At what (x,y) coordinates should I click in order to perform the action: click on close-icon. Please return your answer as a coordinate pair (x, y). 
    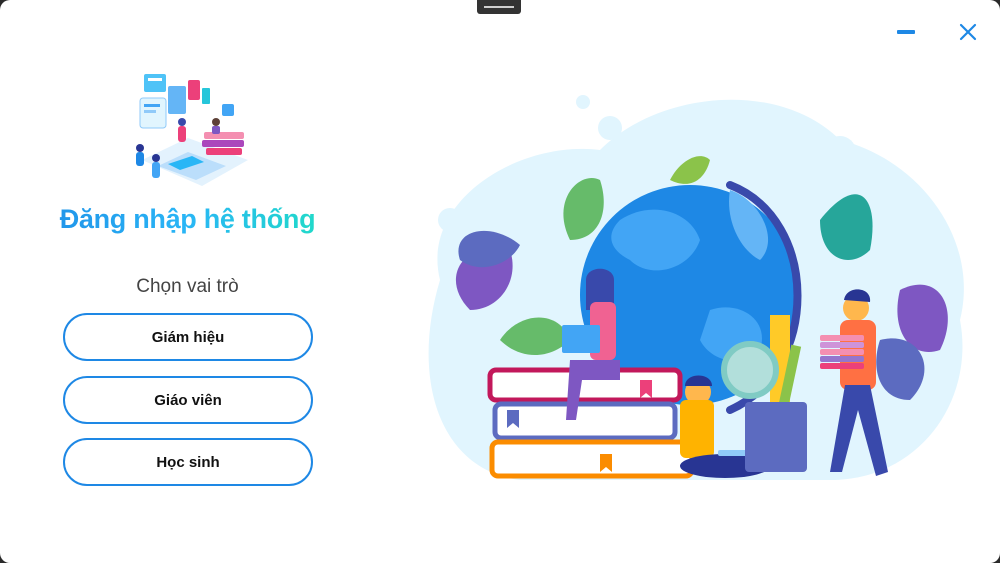
    Looking at the image, I should click on (968, 32).